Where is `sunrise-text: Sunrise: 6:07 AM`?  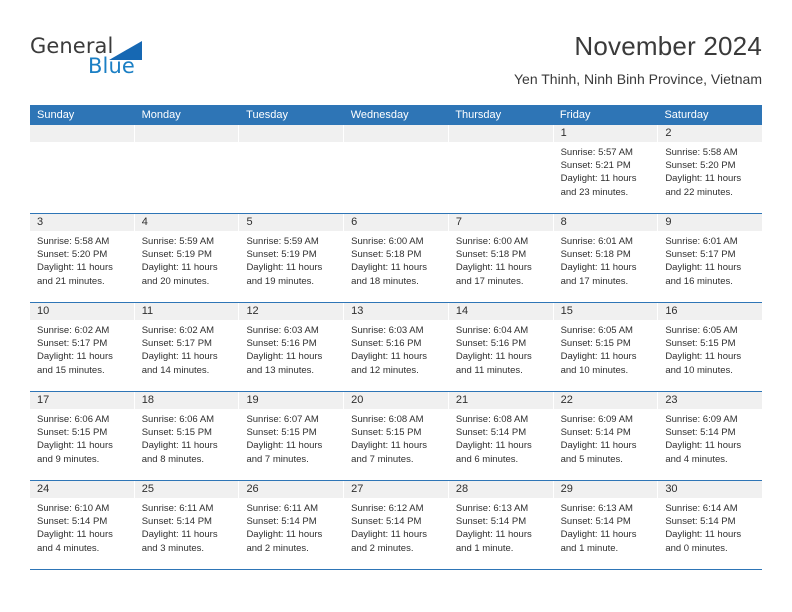
sunrise-text: Sunrise: 6:07 AM is located at coordinates (282, 419).